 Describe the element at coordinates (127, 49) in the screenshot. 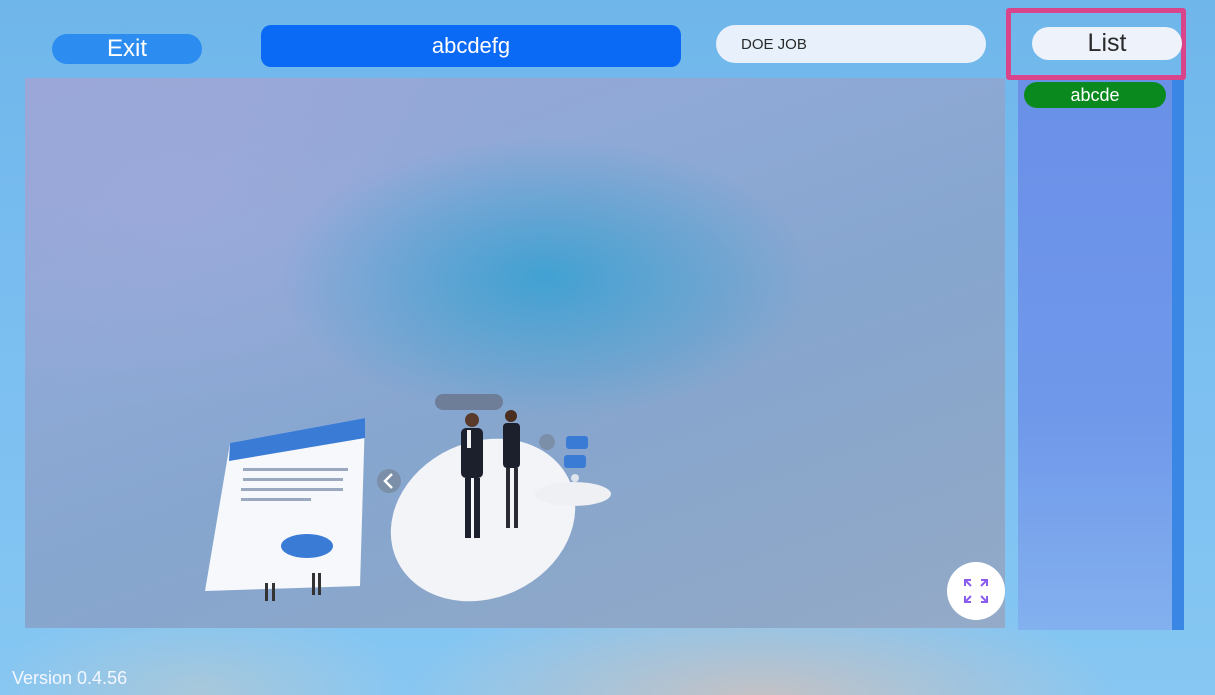

I see `exit-button: Exit` at that location.